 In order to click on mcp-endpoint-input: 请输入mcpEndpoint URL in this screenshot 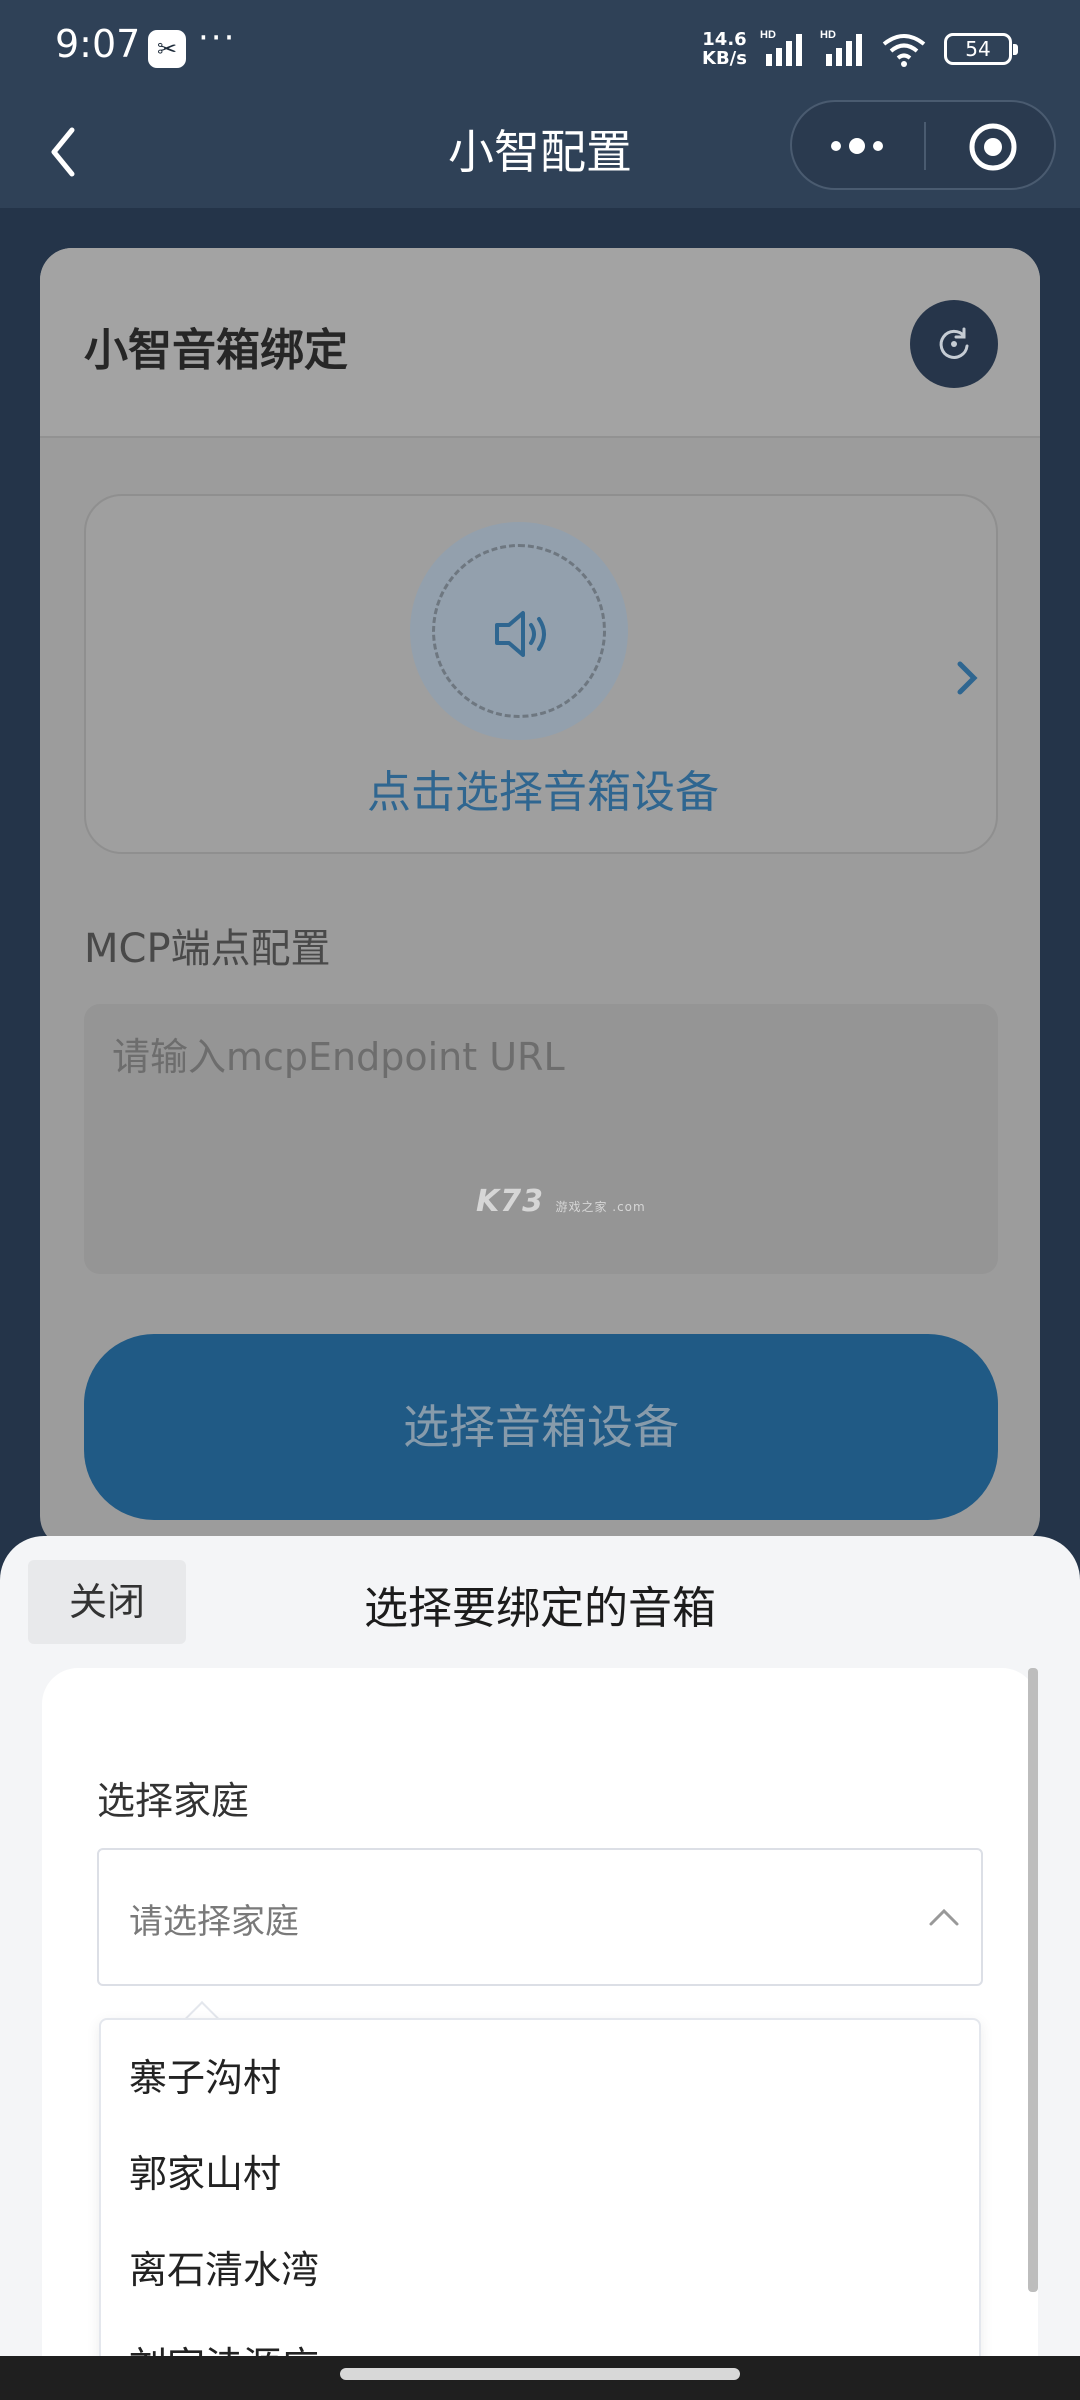, I will do `click(541, 1139)`.